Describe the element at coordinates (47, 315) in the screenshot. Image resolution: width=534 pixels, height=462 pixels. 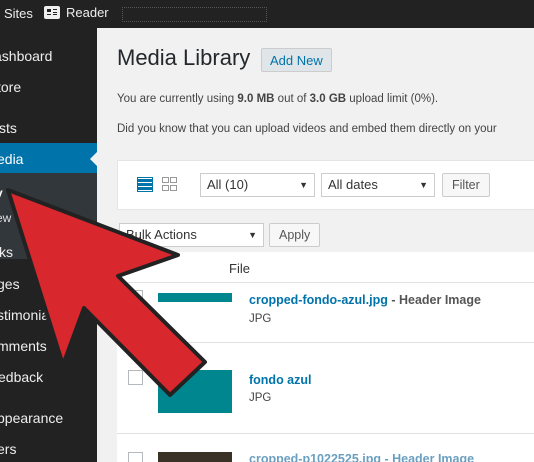
I see `sidebar-item-testimonials: stimonial` at that location.